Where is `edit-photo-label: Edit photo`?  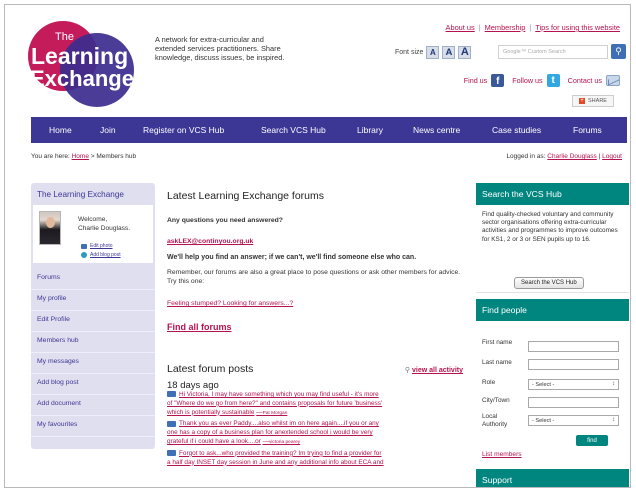 edit-photo-label: Edit photo is located at coordinates (101, 246).